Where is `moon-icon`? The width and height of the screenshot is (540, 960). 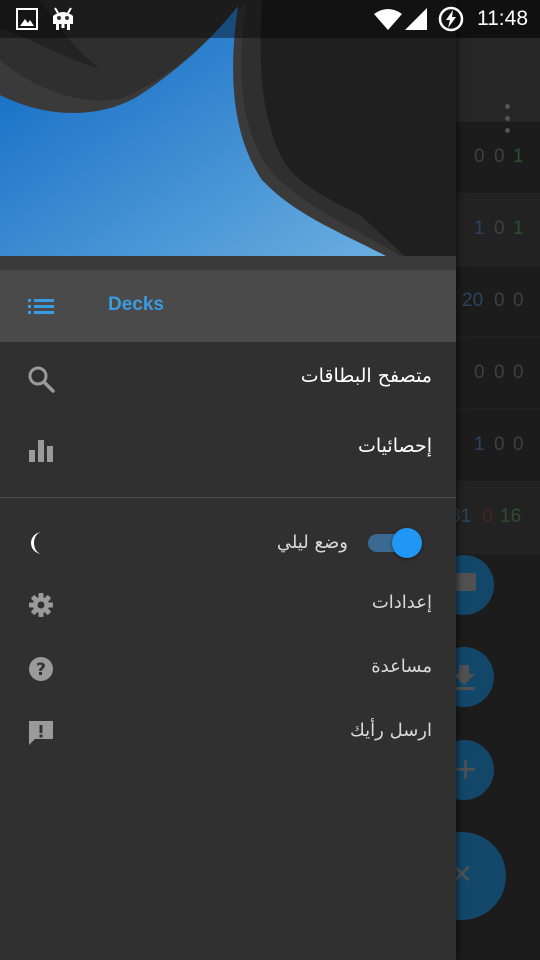
moon-icon is located at coordinates (36, 543).